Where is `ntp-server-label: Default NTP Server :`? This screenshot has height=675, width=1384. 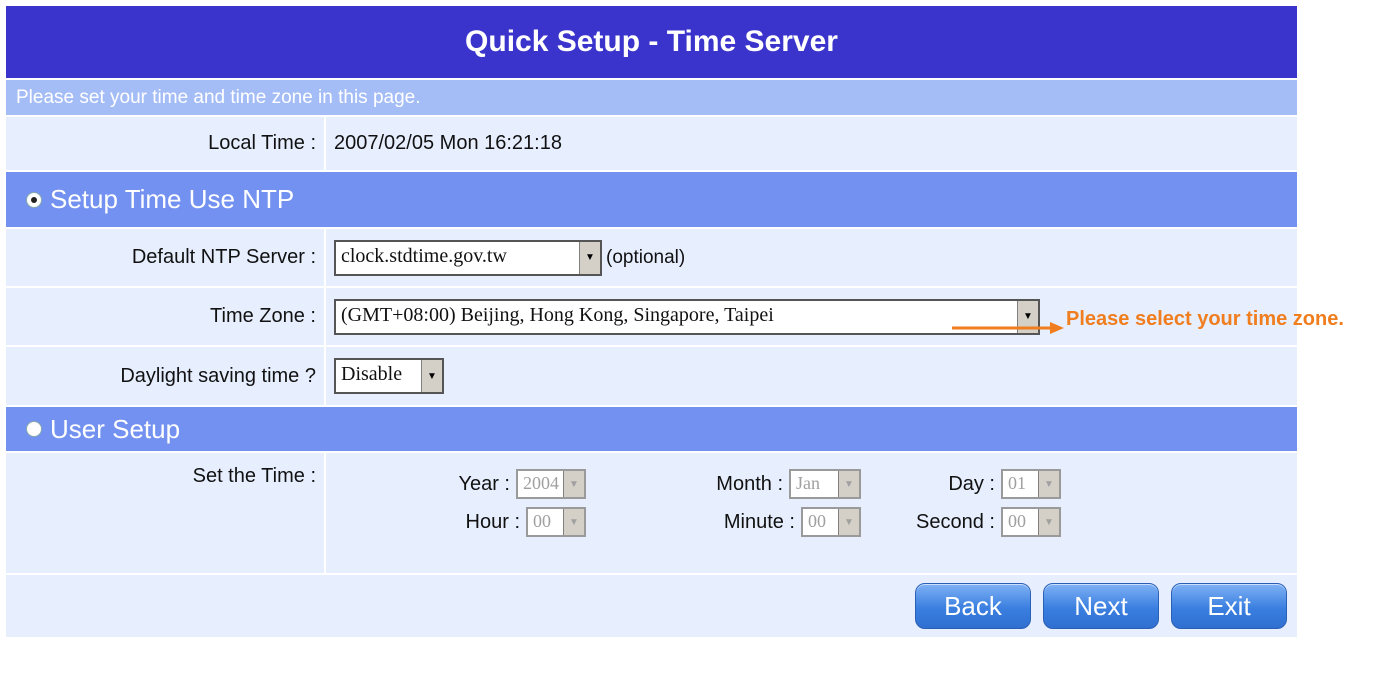
ntp-server-label: Default NTP Server : is located at coordinates (165, 257).